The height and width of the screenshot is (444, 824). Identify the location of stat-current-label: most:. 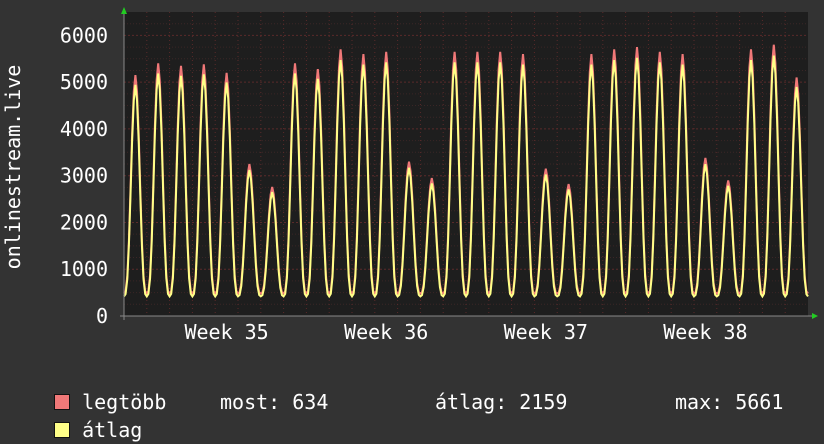
(250, 402).